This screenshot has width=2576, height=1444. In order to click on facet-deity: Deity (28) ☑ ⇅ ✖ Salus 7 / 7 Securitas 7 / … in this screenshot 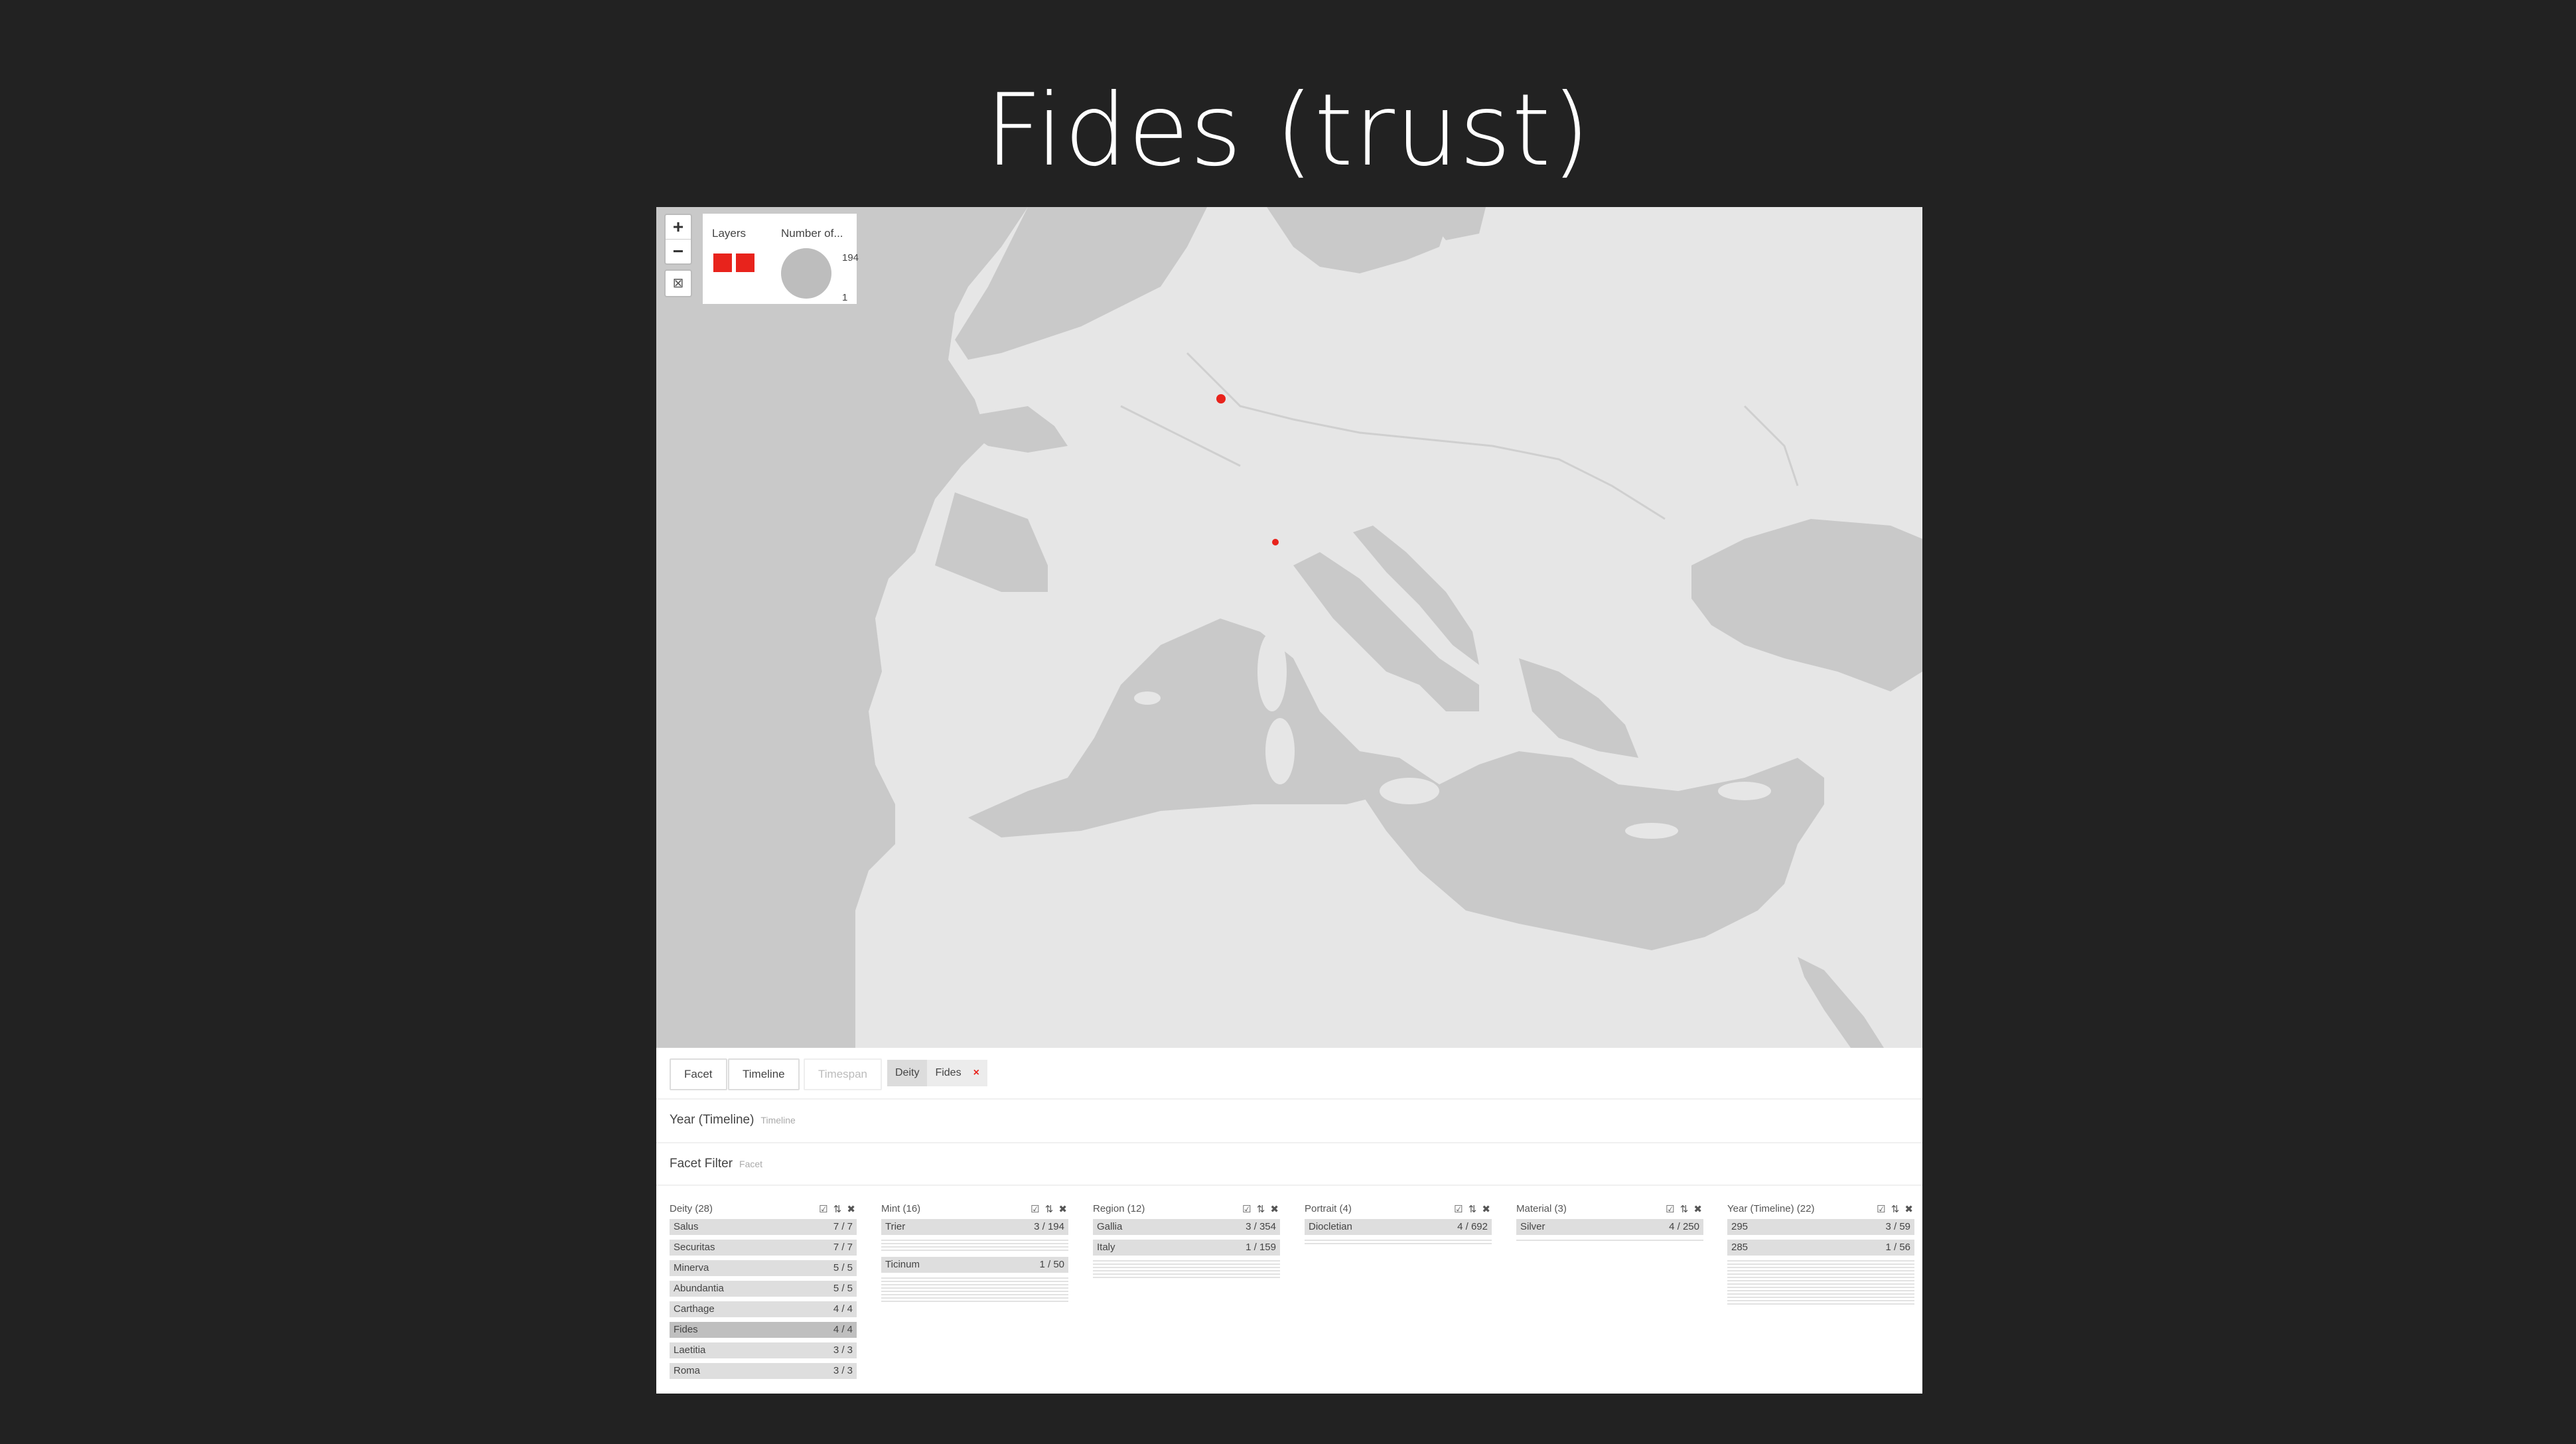, I will do `click(764, 1293)`.